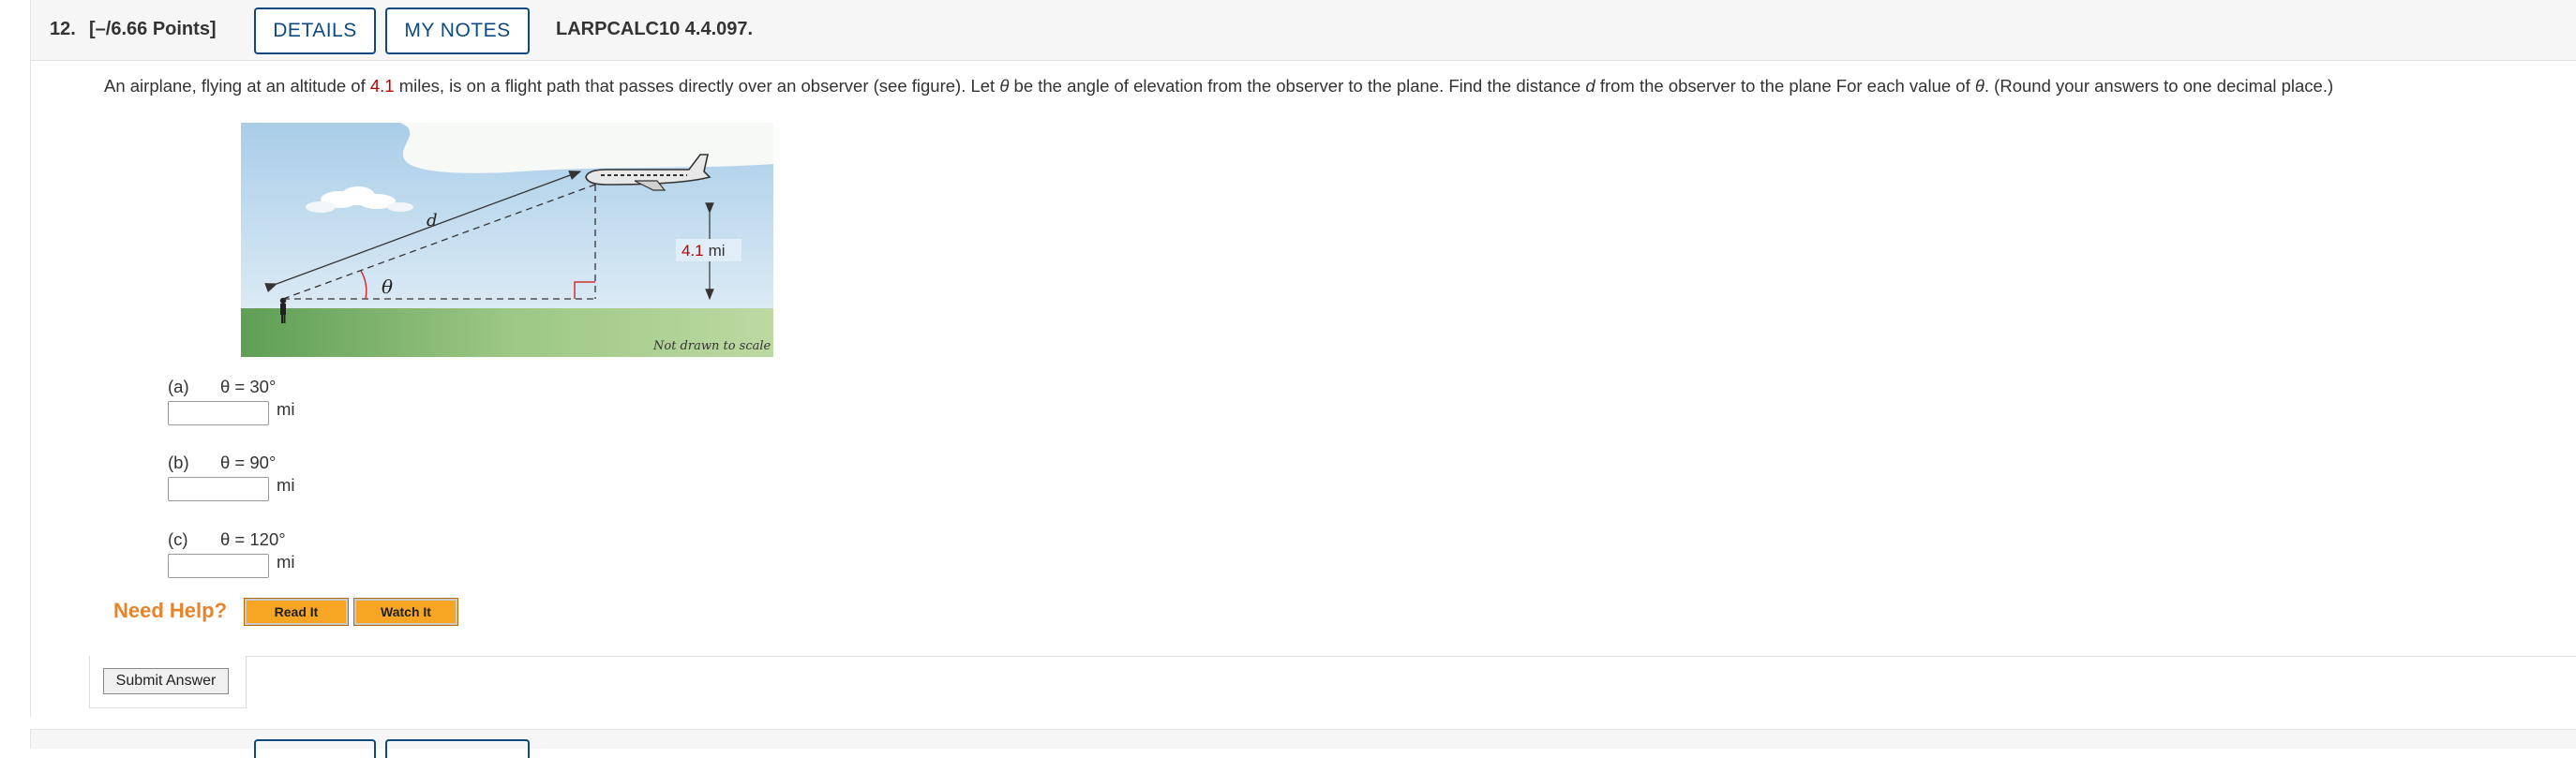  Describe the element at coordinates (315, 748) in the screenshot. I see `next-details-button` at that location.